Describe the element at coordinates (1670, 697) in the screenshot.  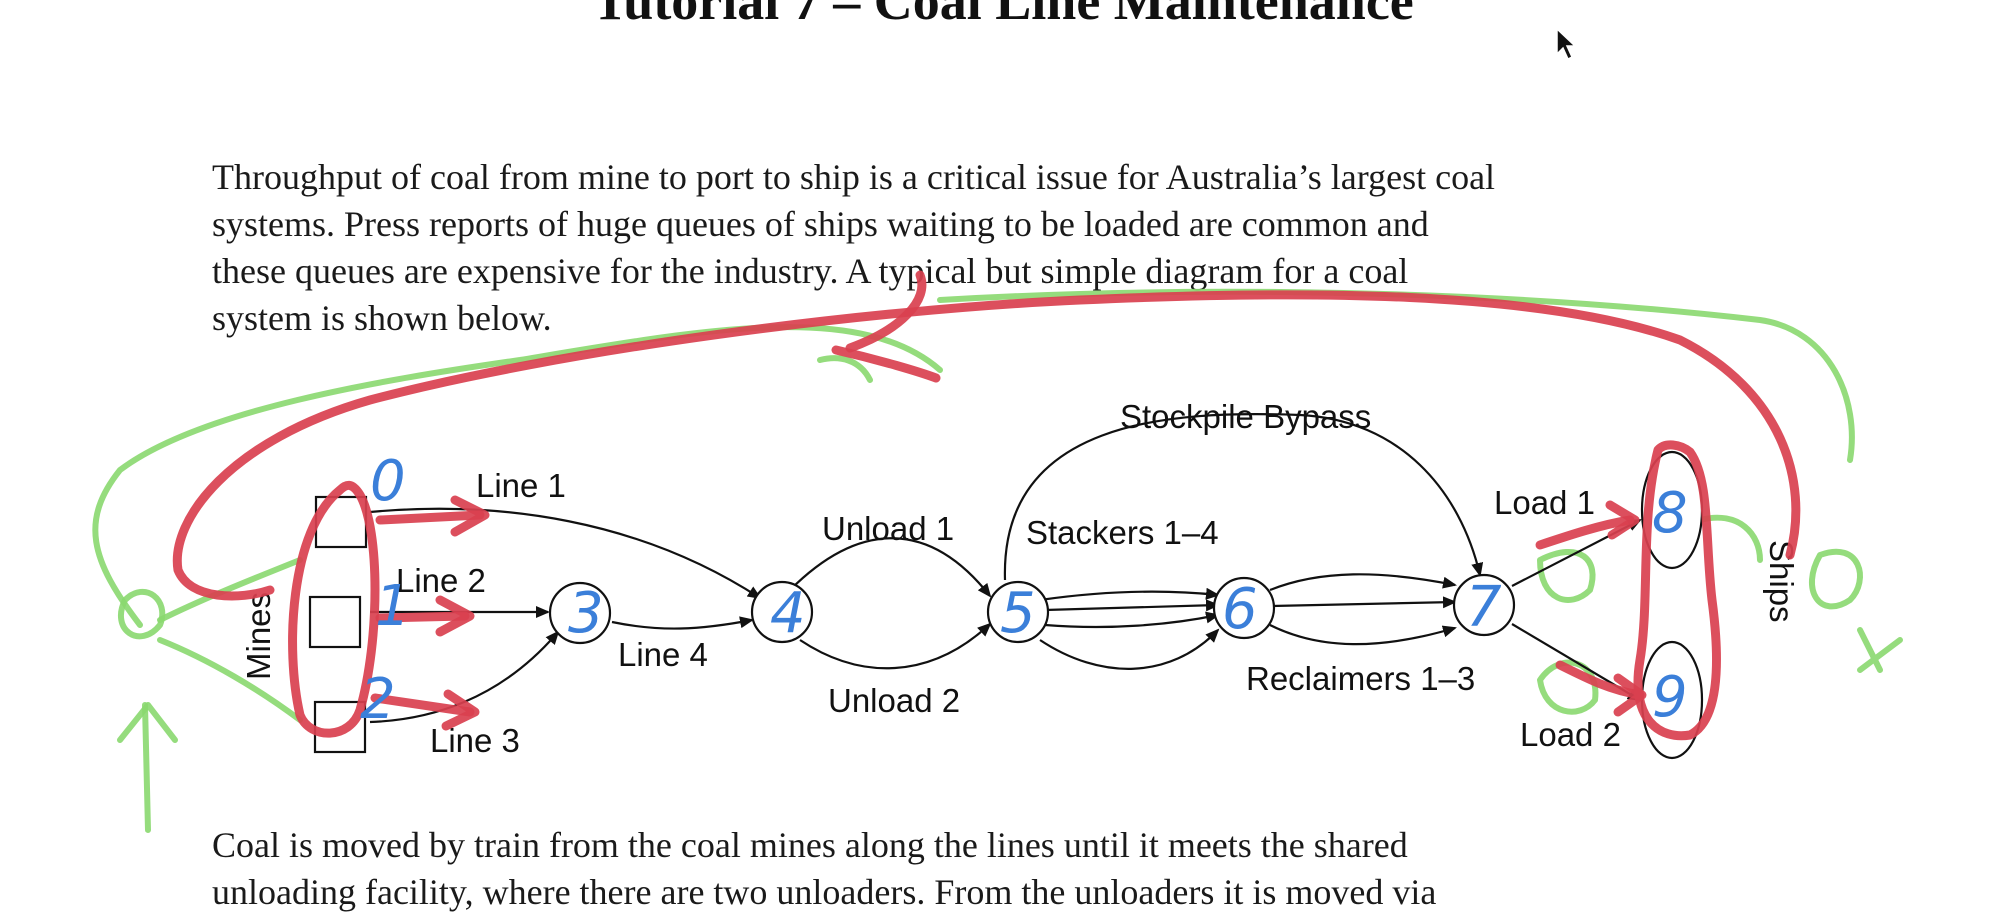
I see `handwritten-number: 9` at that location.